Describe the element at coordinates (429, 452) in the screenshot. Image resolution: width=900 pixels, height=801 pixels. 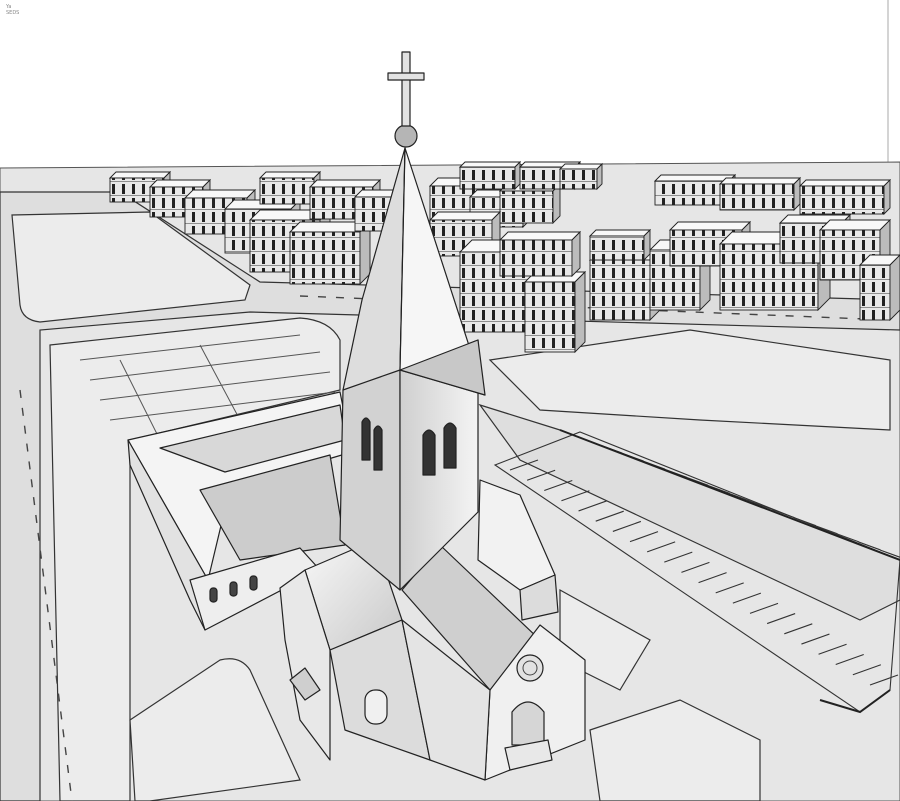
I see `tower-window-right` at that location.